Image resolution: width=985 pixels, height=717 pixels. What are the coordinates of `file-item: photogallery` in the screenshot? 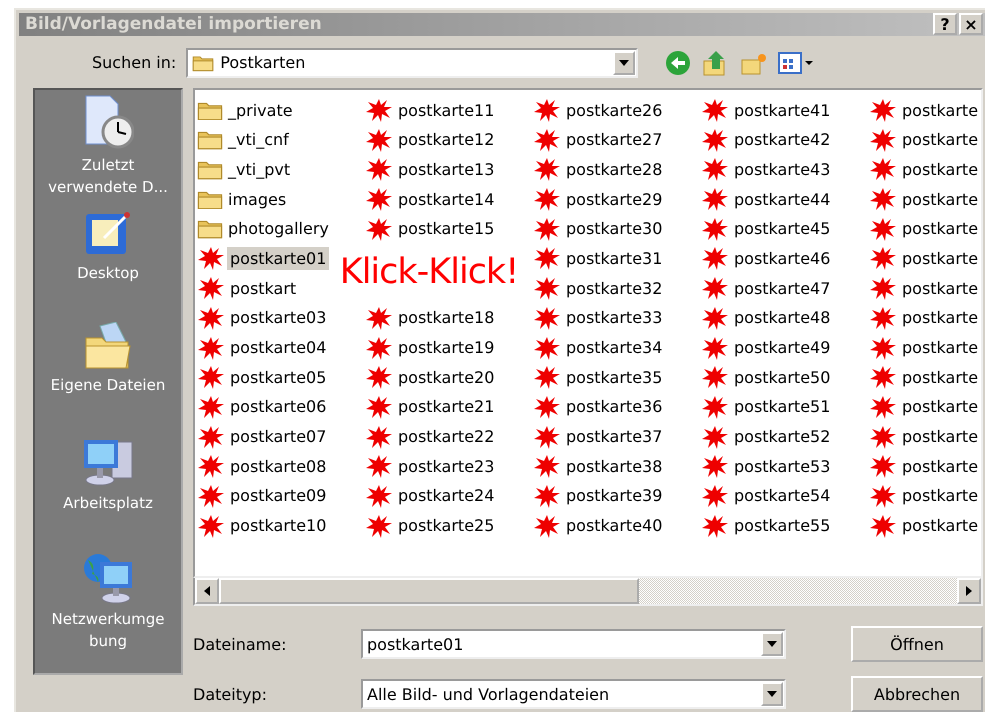 It's located at (264, 228).